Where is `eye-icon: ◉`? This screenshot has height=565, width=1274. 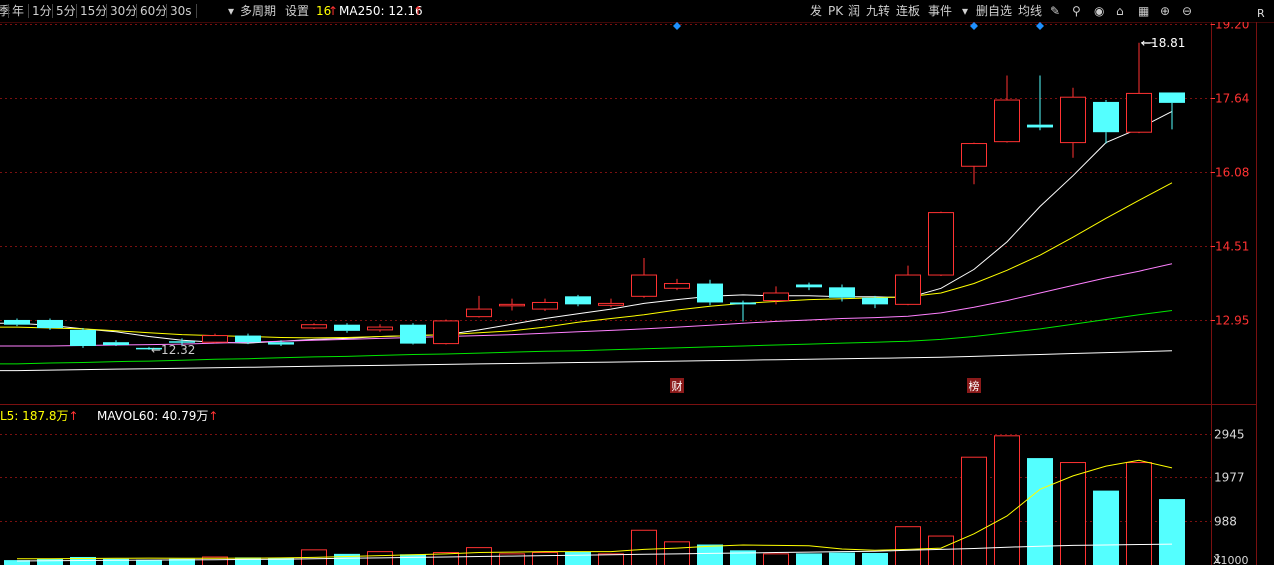 eye-icon: ◉ is located at coordinates (1099, 11).